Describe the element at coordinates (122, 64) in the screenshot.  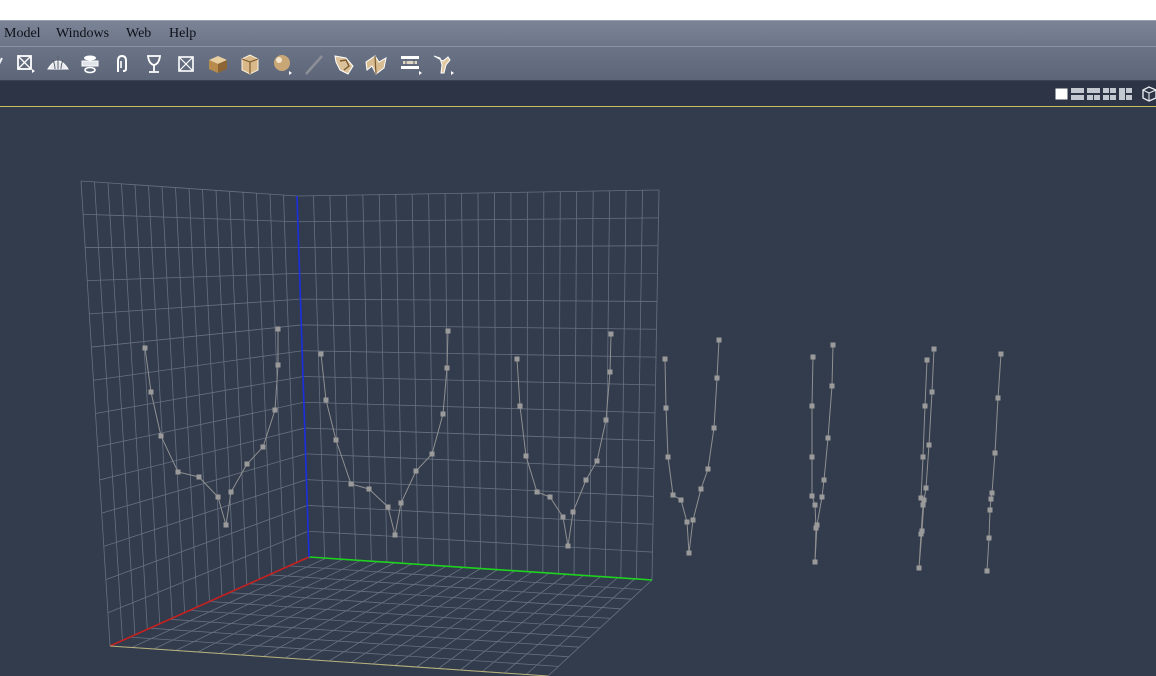
I see `clip-icon` at that location.